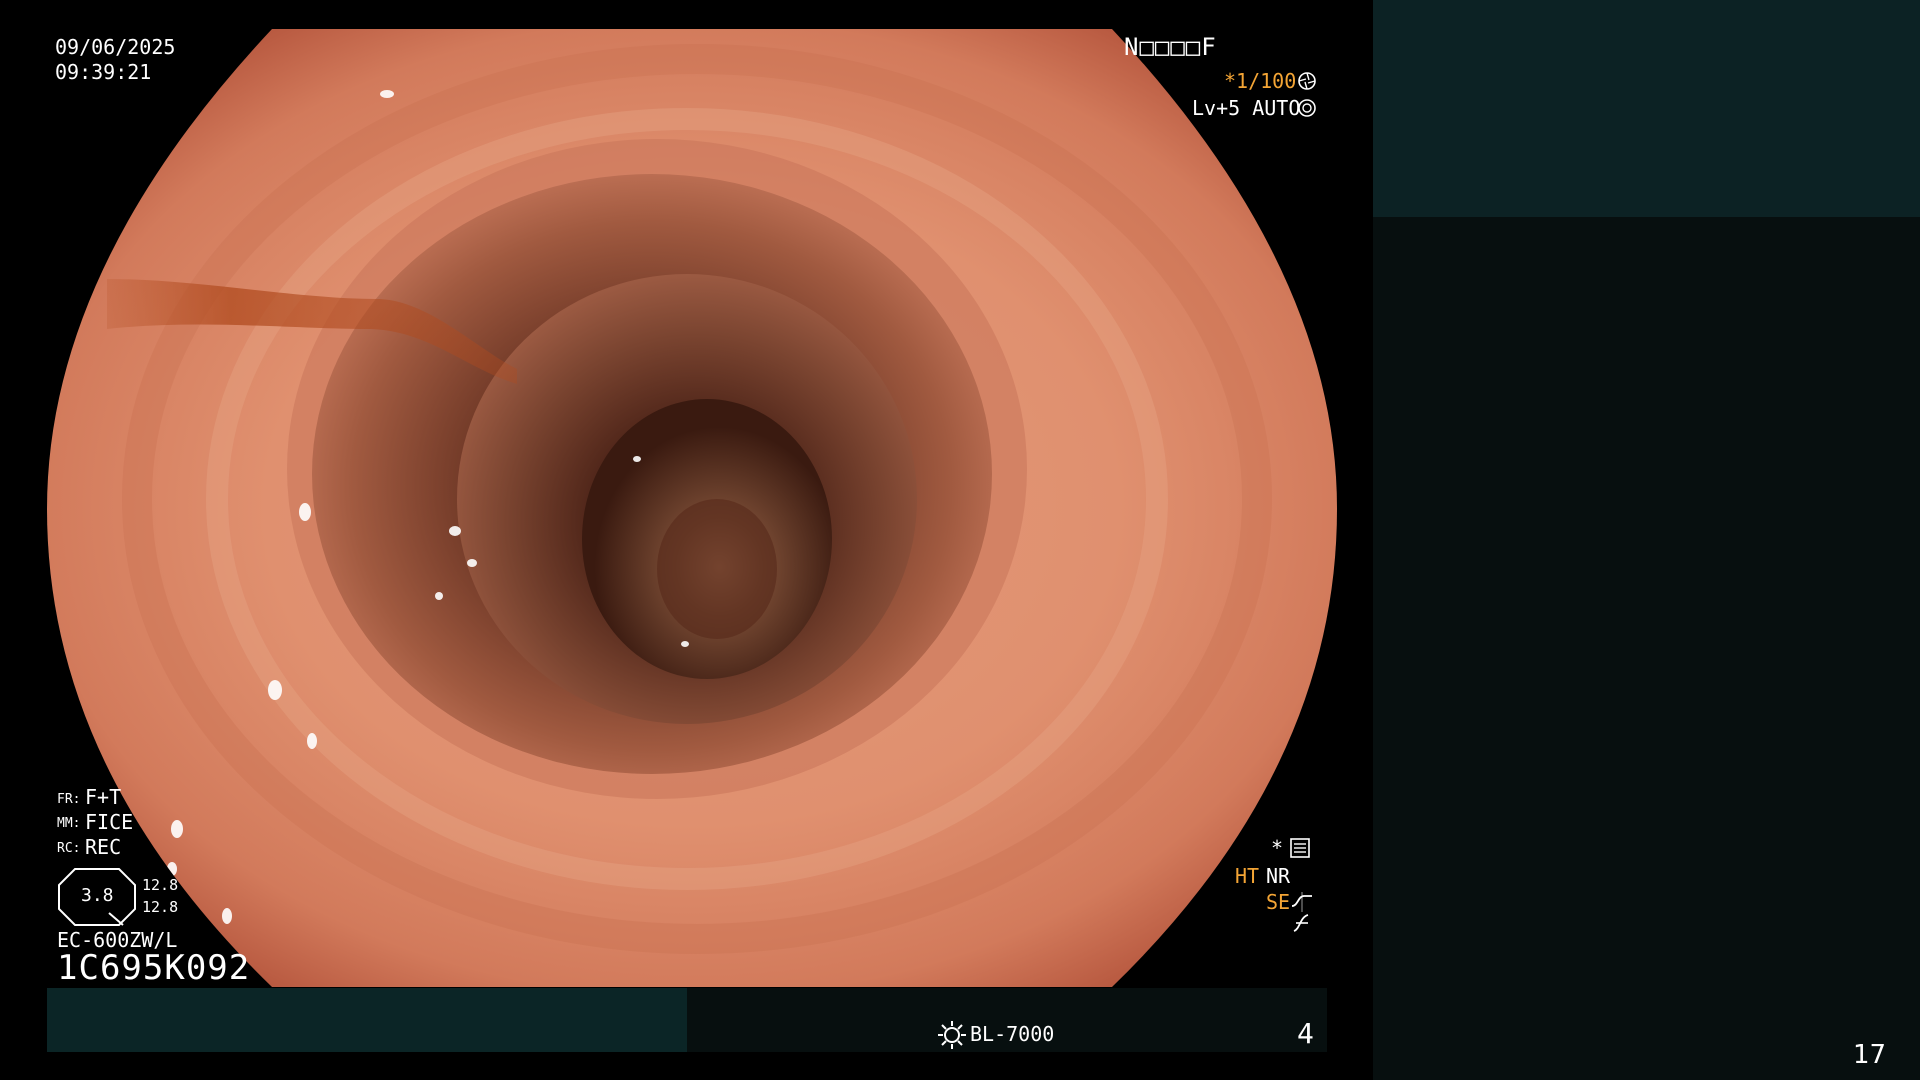  I want to click on page-number: 17, so click(1870, 1055).